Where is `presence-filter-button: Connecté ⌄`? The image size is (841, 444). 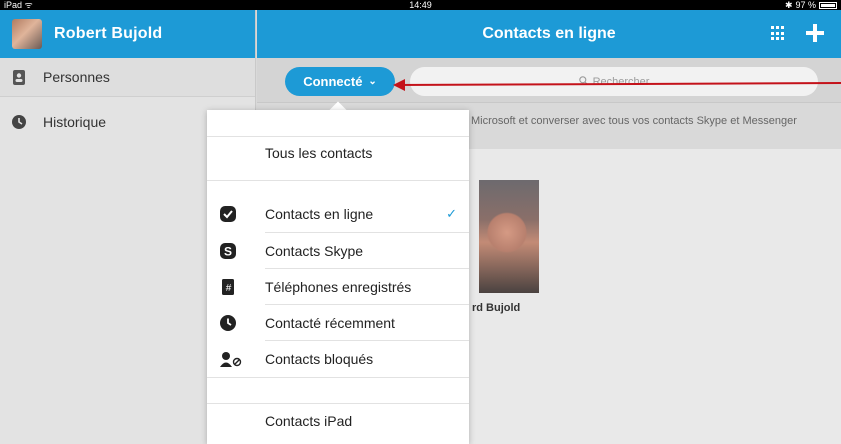
presence-filter-button: Connecté ⌄ is located at coordinates (340, 81).